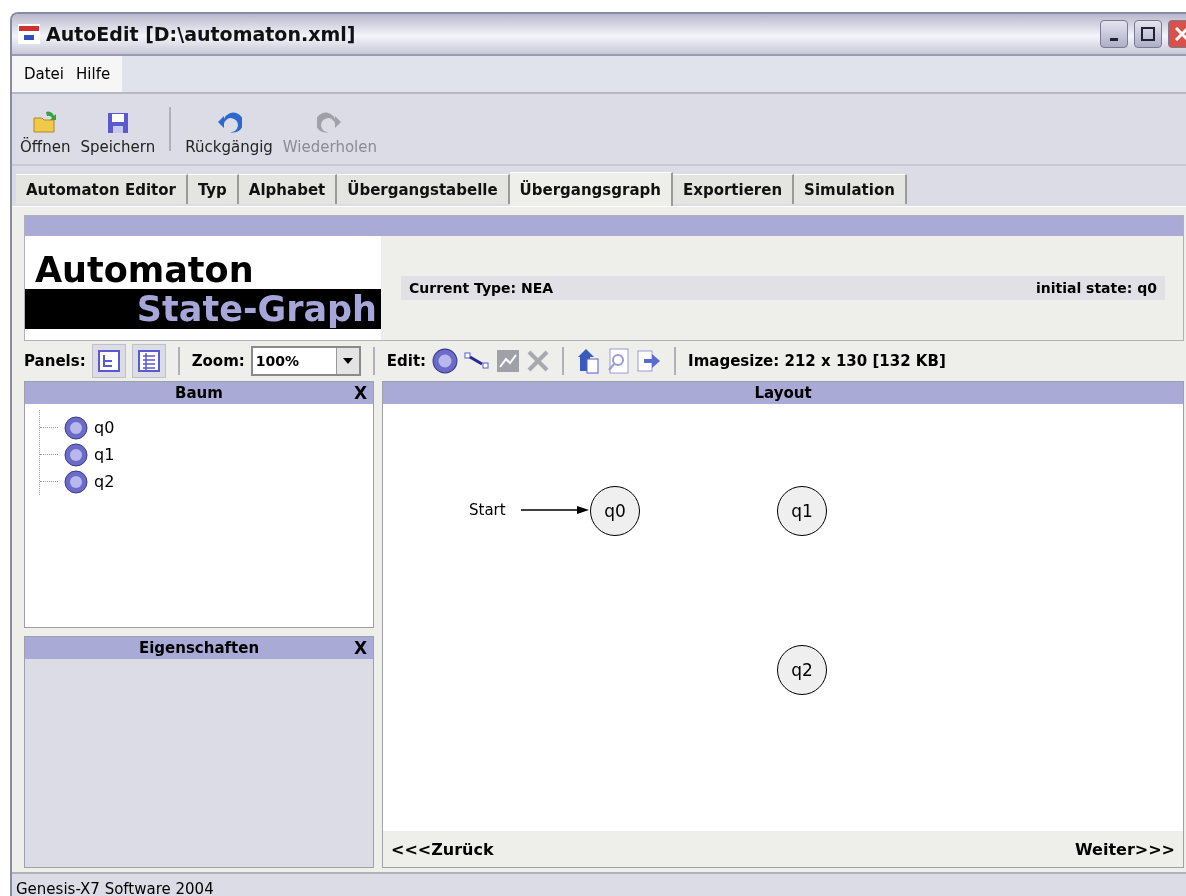 The height and width of the screenshot is (896, 1186). I want to click on tree-item: q1, so click(107, 454).